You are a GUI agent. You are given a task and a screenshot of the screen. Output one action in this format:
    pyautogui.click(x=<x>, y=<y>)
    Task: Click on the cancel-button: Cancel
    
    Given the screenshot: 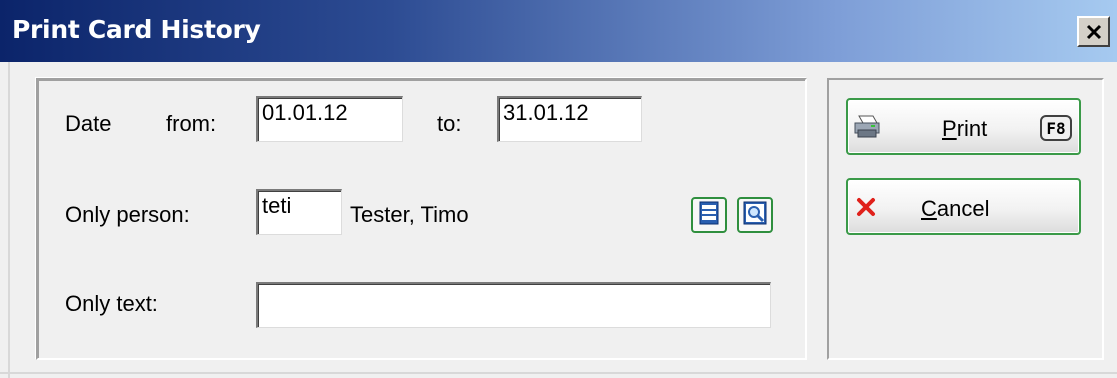 What is the action you would take?
    pyautogui.click(x=963, y=206)
    